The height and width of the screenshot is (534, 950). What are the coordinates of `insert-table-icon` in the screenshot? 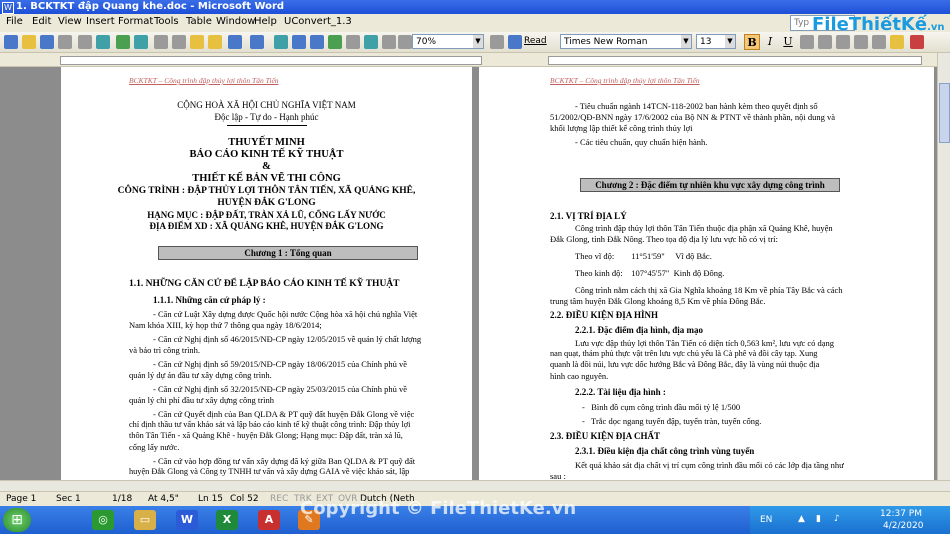 It's located at (317, 42).